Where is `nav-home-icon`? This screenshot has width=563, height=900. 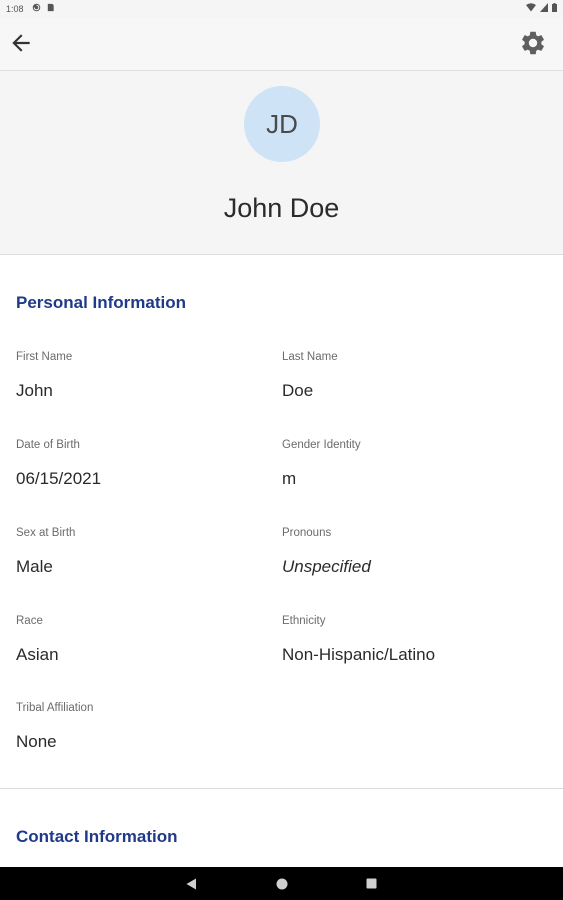
nav-home-icon is located at coordinates (282, 884).